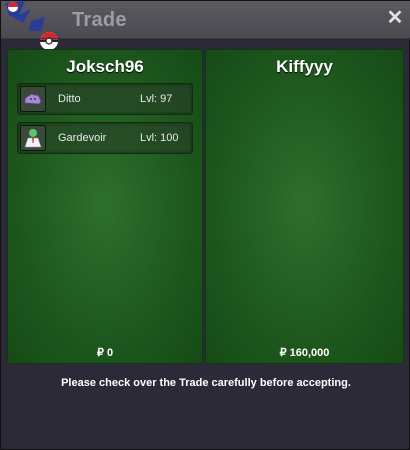 The height and width of the screenshot is (450, 410). Describe the element at coordinates (99, 20) in the screenshot. I see `window-title: Trade` at that location.